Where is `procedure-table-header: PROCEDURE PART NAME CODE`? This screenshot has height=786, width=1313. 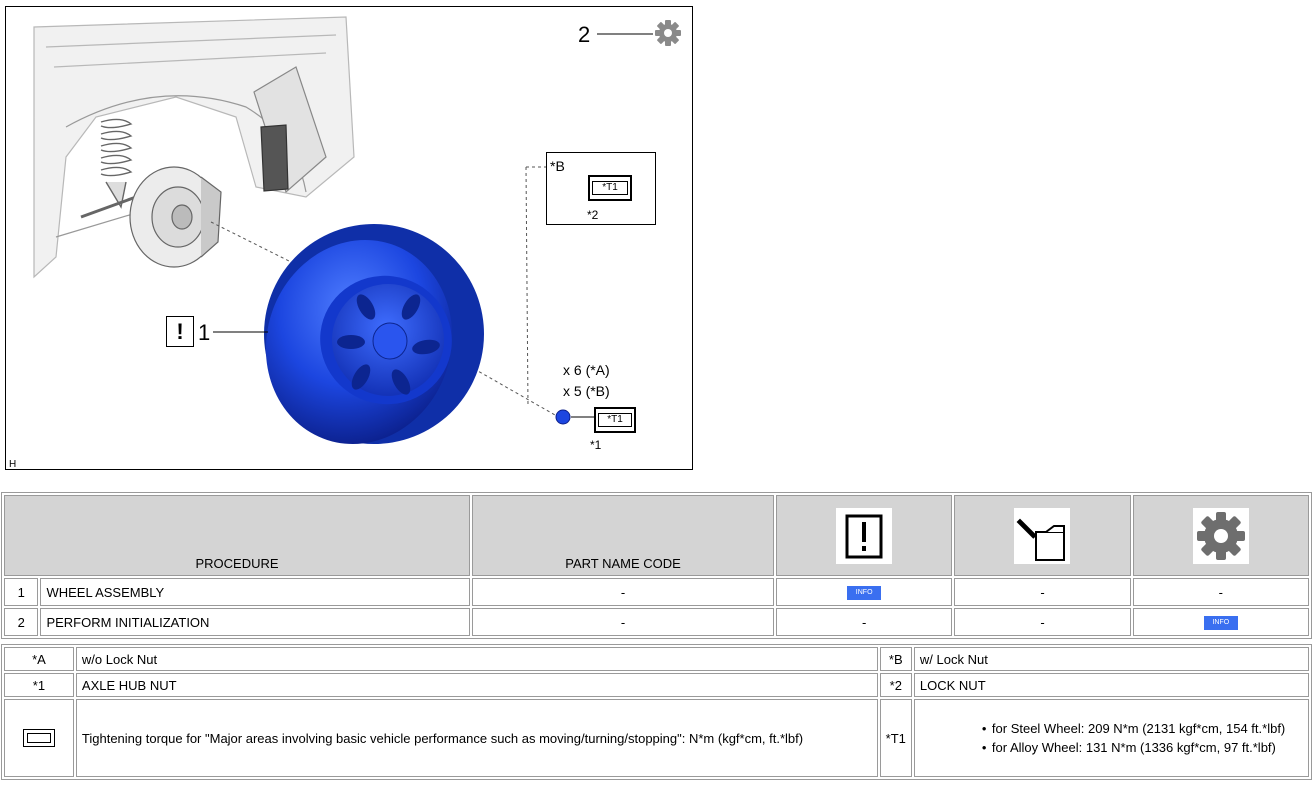
procedure-table-header: PROCEDURE PART NAME CODE is located at coordinates (656, 535).